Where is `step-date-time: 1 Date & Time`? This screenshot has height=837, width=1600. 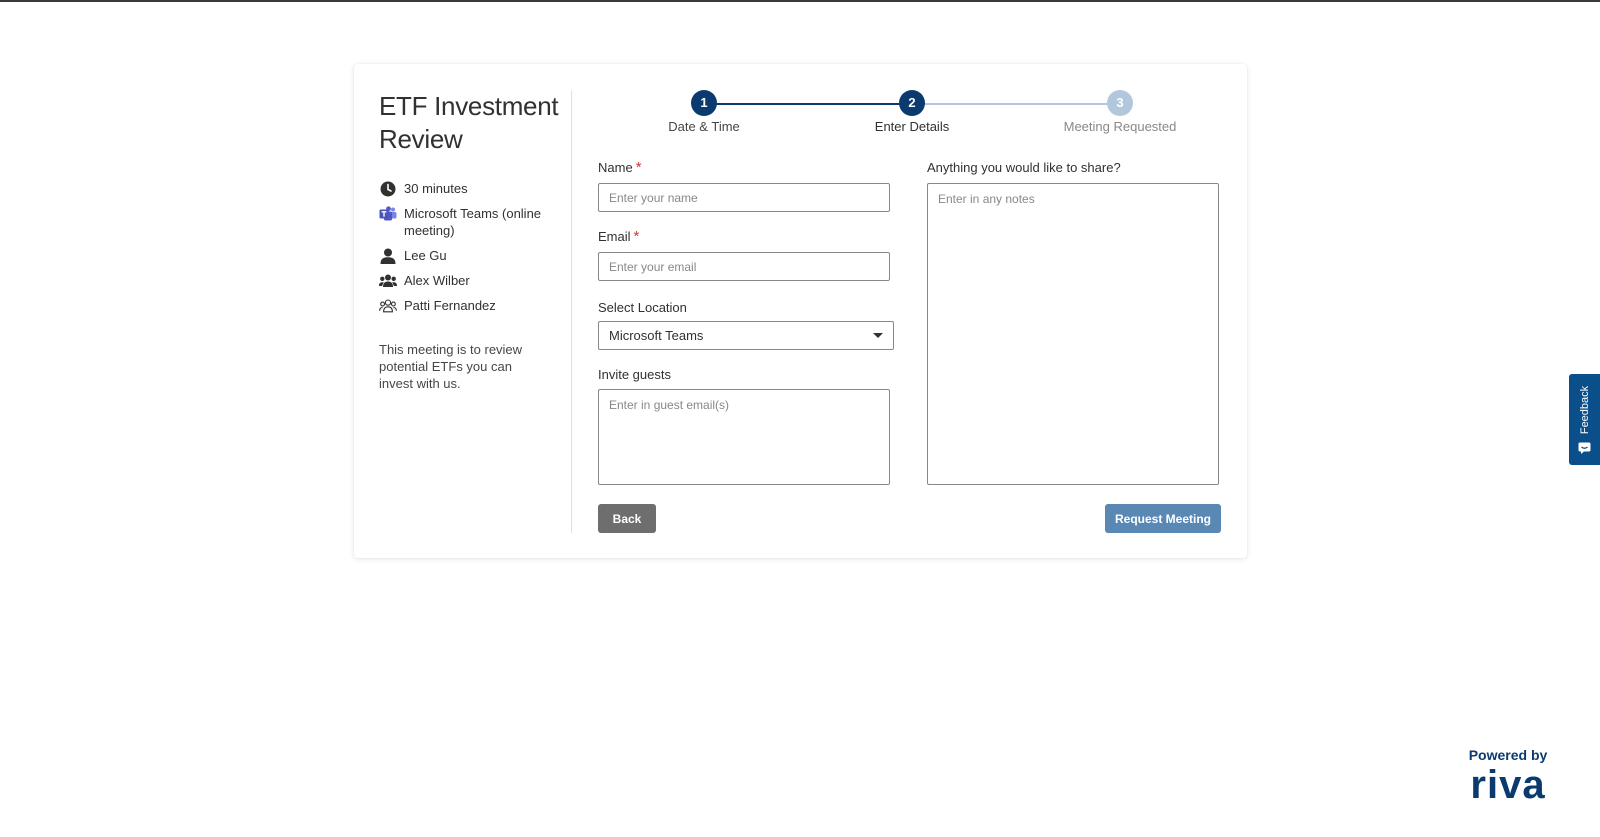 step-date-time: 1 Date & Time is located at coordinates (704, 112).